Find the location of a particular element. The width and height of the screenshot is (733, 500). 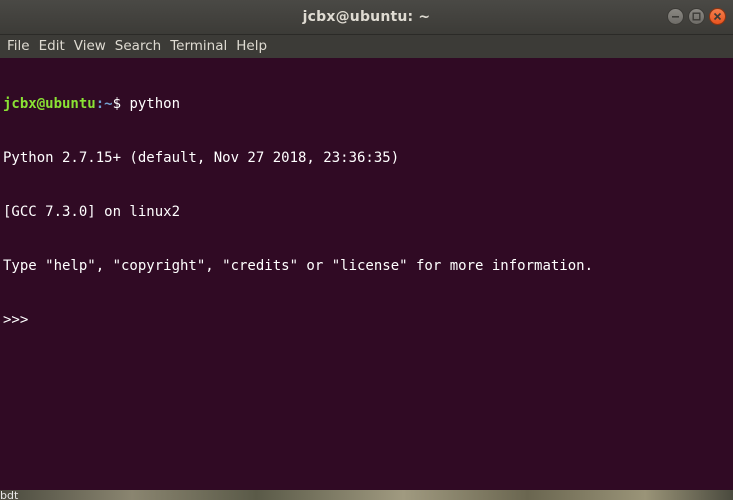

prompt-path: :~ is located at coordinates (104, 104).